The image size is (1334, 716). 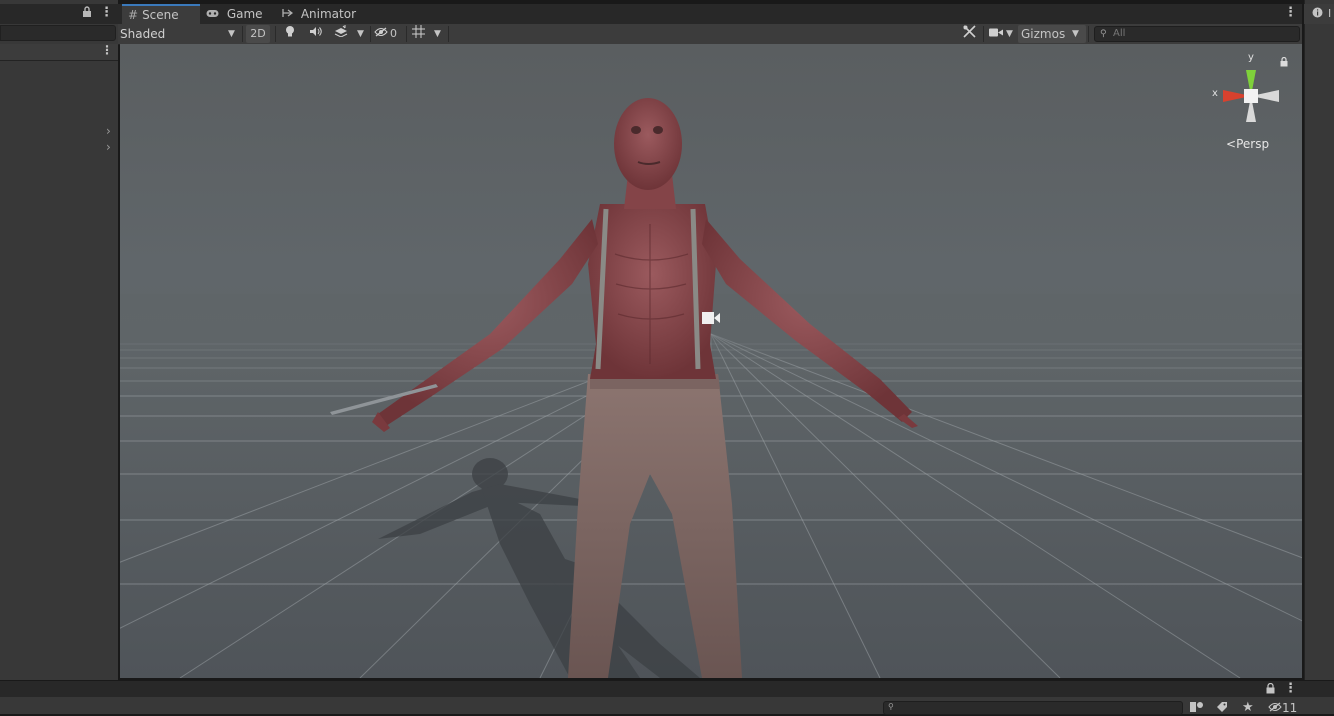 What do you see at coordinates (710, 34) in the screenshot?
I see `scene-toolbar: Shaded ▼ 2D ▼ 0 ▼ ▼ Gizmos ▼ ⚲ All` at bounding box center [710, 34].